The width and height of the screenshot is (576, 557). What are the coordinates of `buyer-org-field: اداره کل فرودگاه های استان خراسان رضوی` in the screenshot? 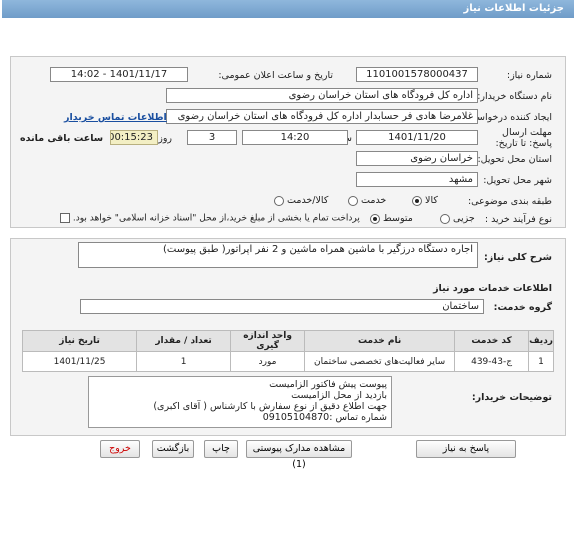 It's located at (322, 95).